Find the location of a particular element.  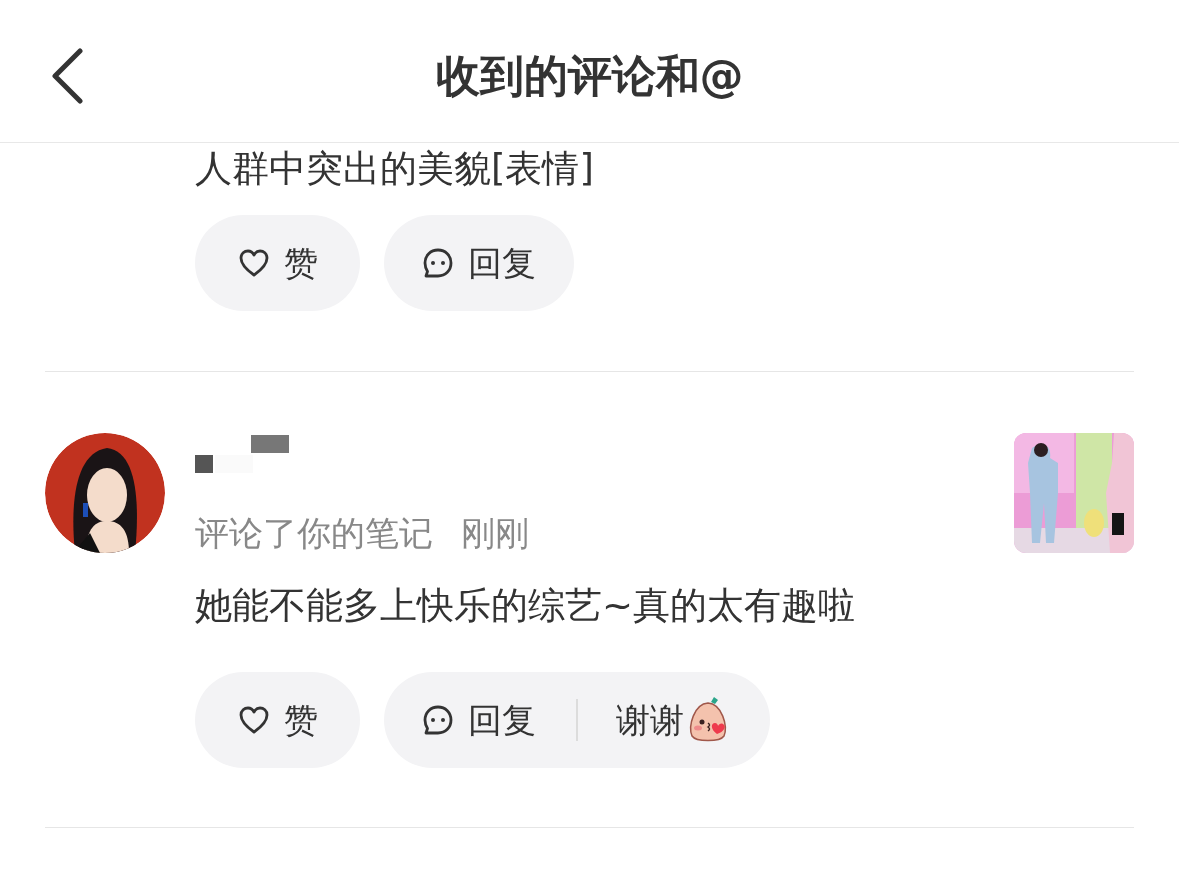

comment-text: 她能不能多上快乐的综艺~真的太有趣啦 is located at coordinates (525, 606).